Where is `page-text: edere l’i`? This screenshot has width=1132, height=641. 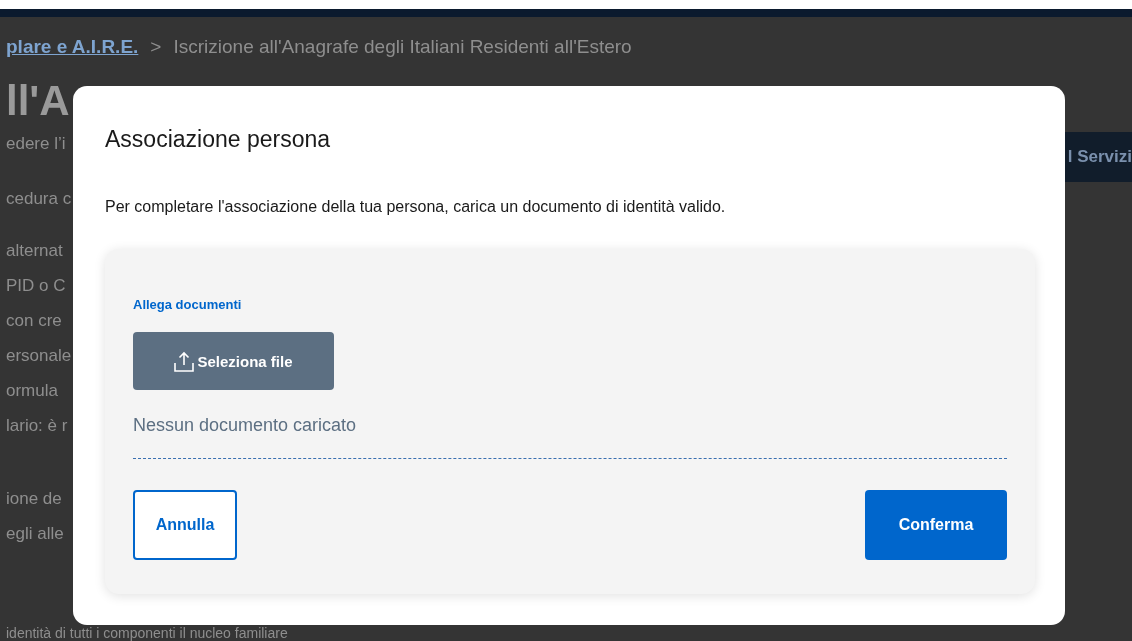
page-text: edere l’i is located at coordinates (36, 144).